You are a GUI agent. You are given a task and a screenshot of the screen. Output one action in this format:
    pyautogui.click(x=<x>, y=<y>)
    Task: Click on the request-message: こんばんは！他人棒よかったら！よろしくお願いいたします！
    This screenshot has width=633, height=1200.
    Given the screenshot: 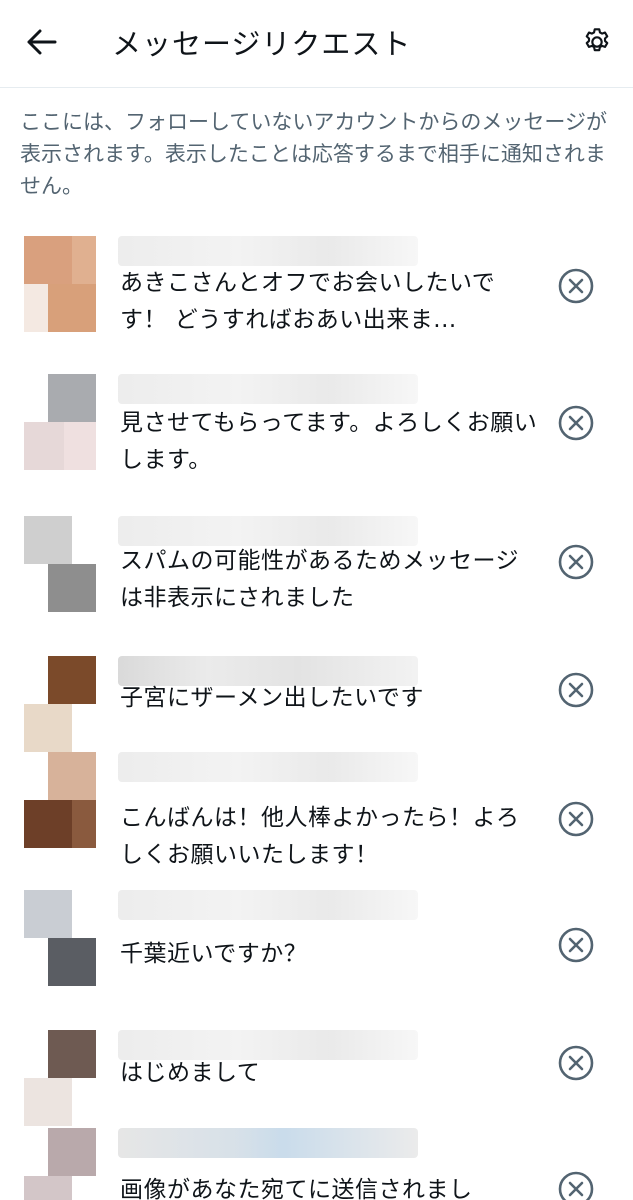 What is the action you would take?
    pyautogui.click(x=320, y=836)
    